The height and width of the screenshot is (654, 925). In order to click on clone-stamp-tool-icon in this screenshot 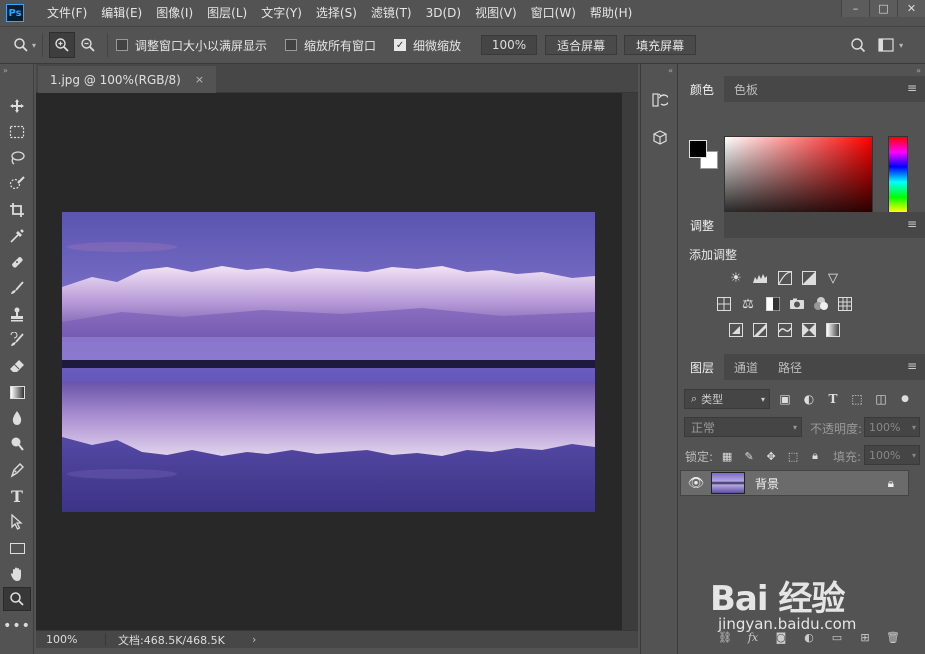, I will do `click(17, 314)`.